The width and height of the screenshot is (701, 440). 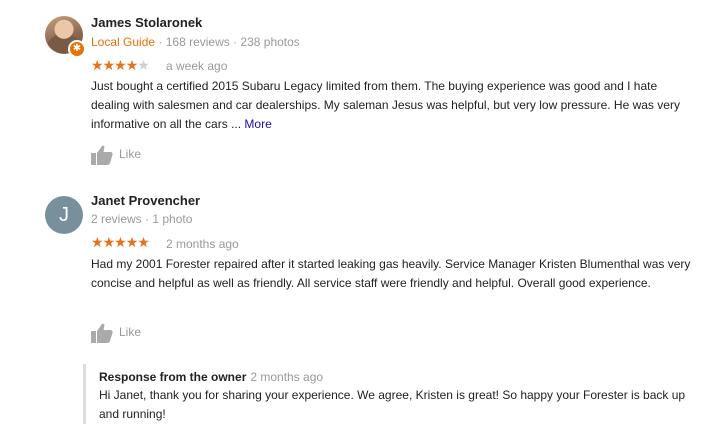 I want to click on more-link: More, so click(x=257, y=124).